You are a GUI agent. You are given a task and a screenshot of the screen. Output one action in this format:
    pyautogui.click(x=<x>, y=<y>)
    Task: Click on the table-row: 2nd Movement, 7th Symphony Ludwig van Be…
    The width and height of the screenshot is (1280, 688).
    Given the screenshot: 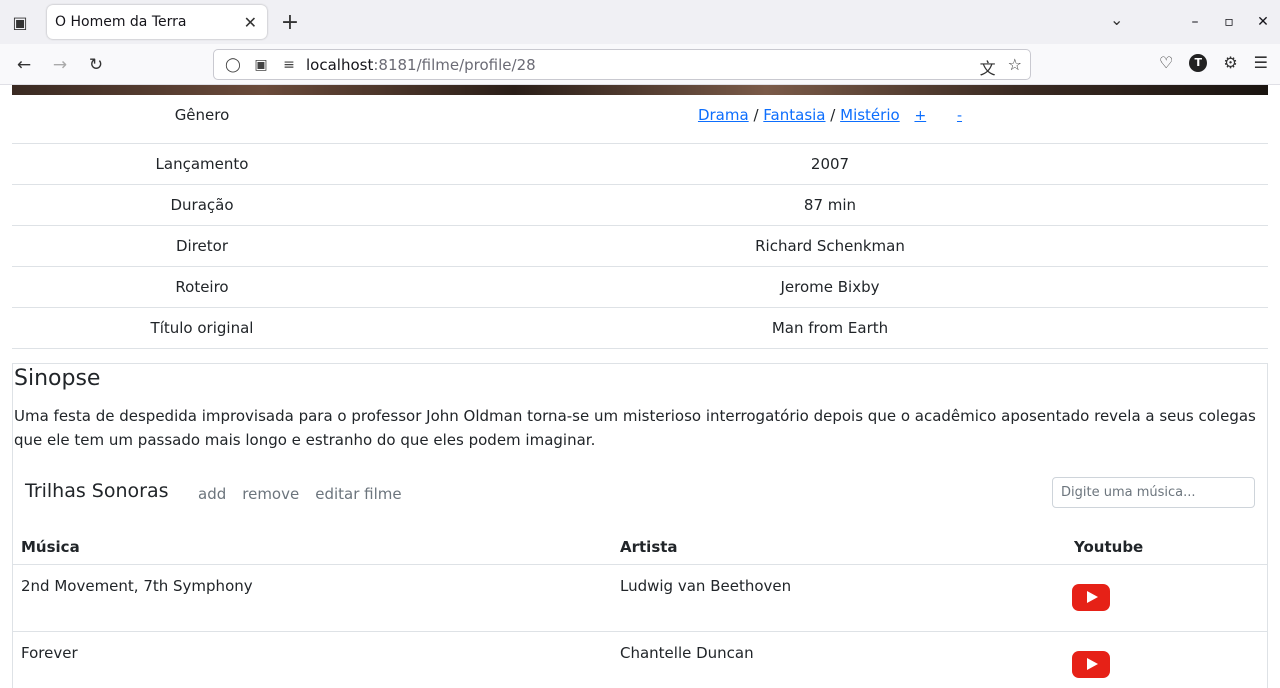 What is the action you would take?
    pyautogui.click(x=640, y=598)
    